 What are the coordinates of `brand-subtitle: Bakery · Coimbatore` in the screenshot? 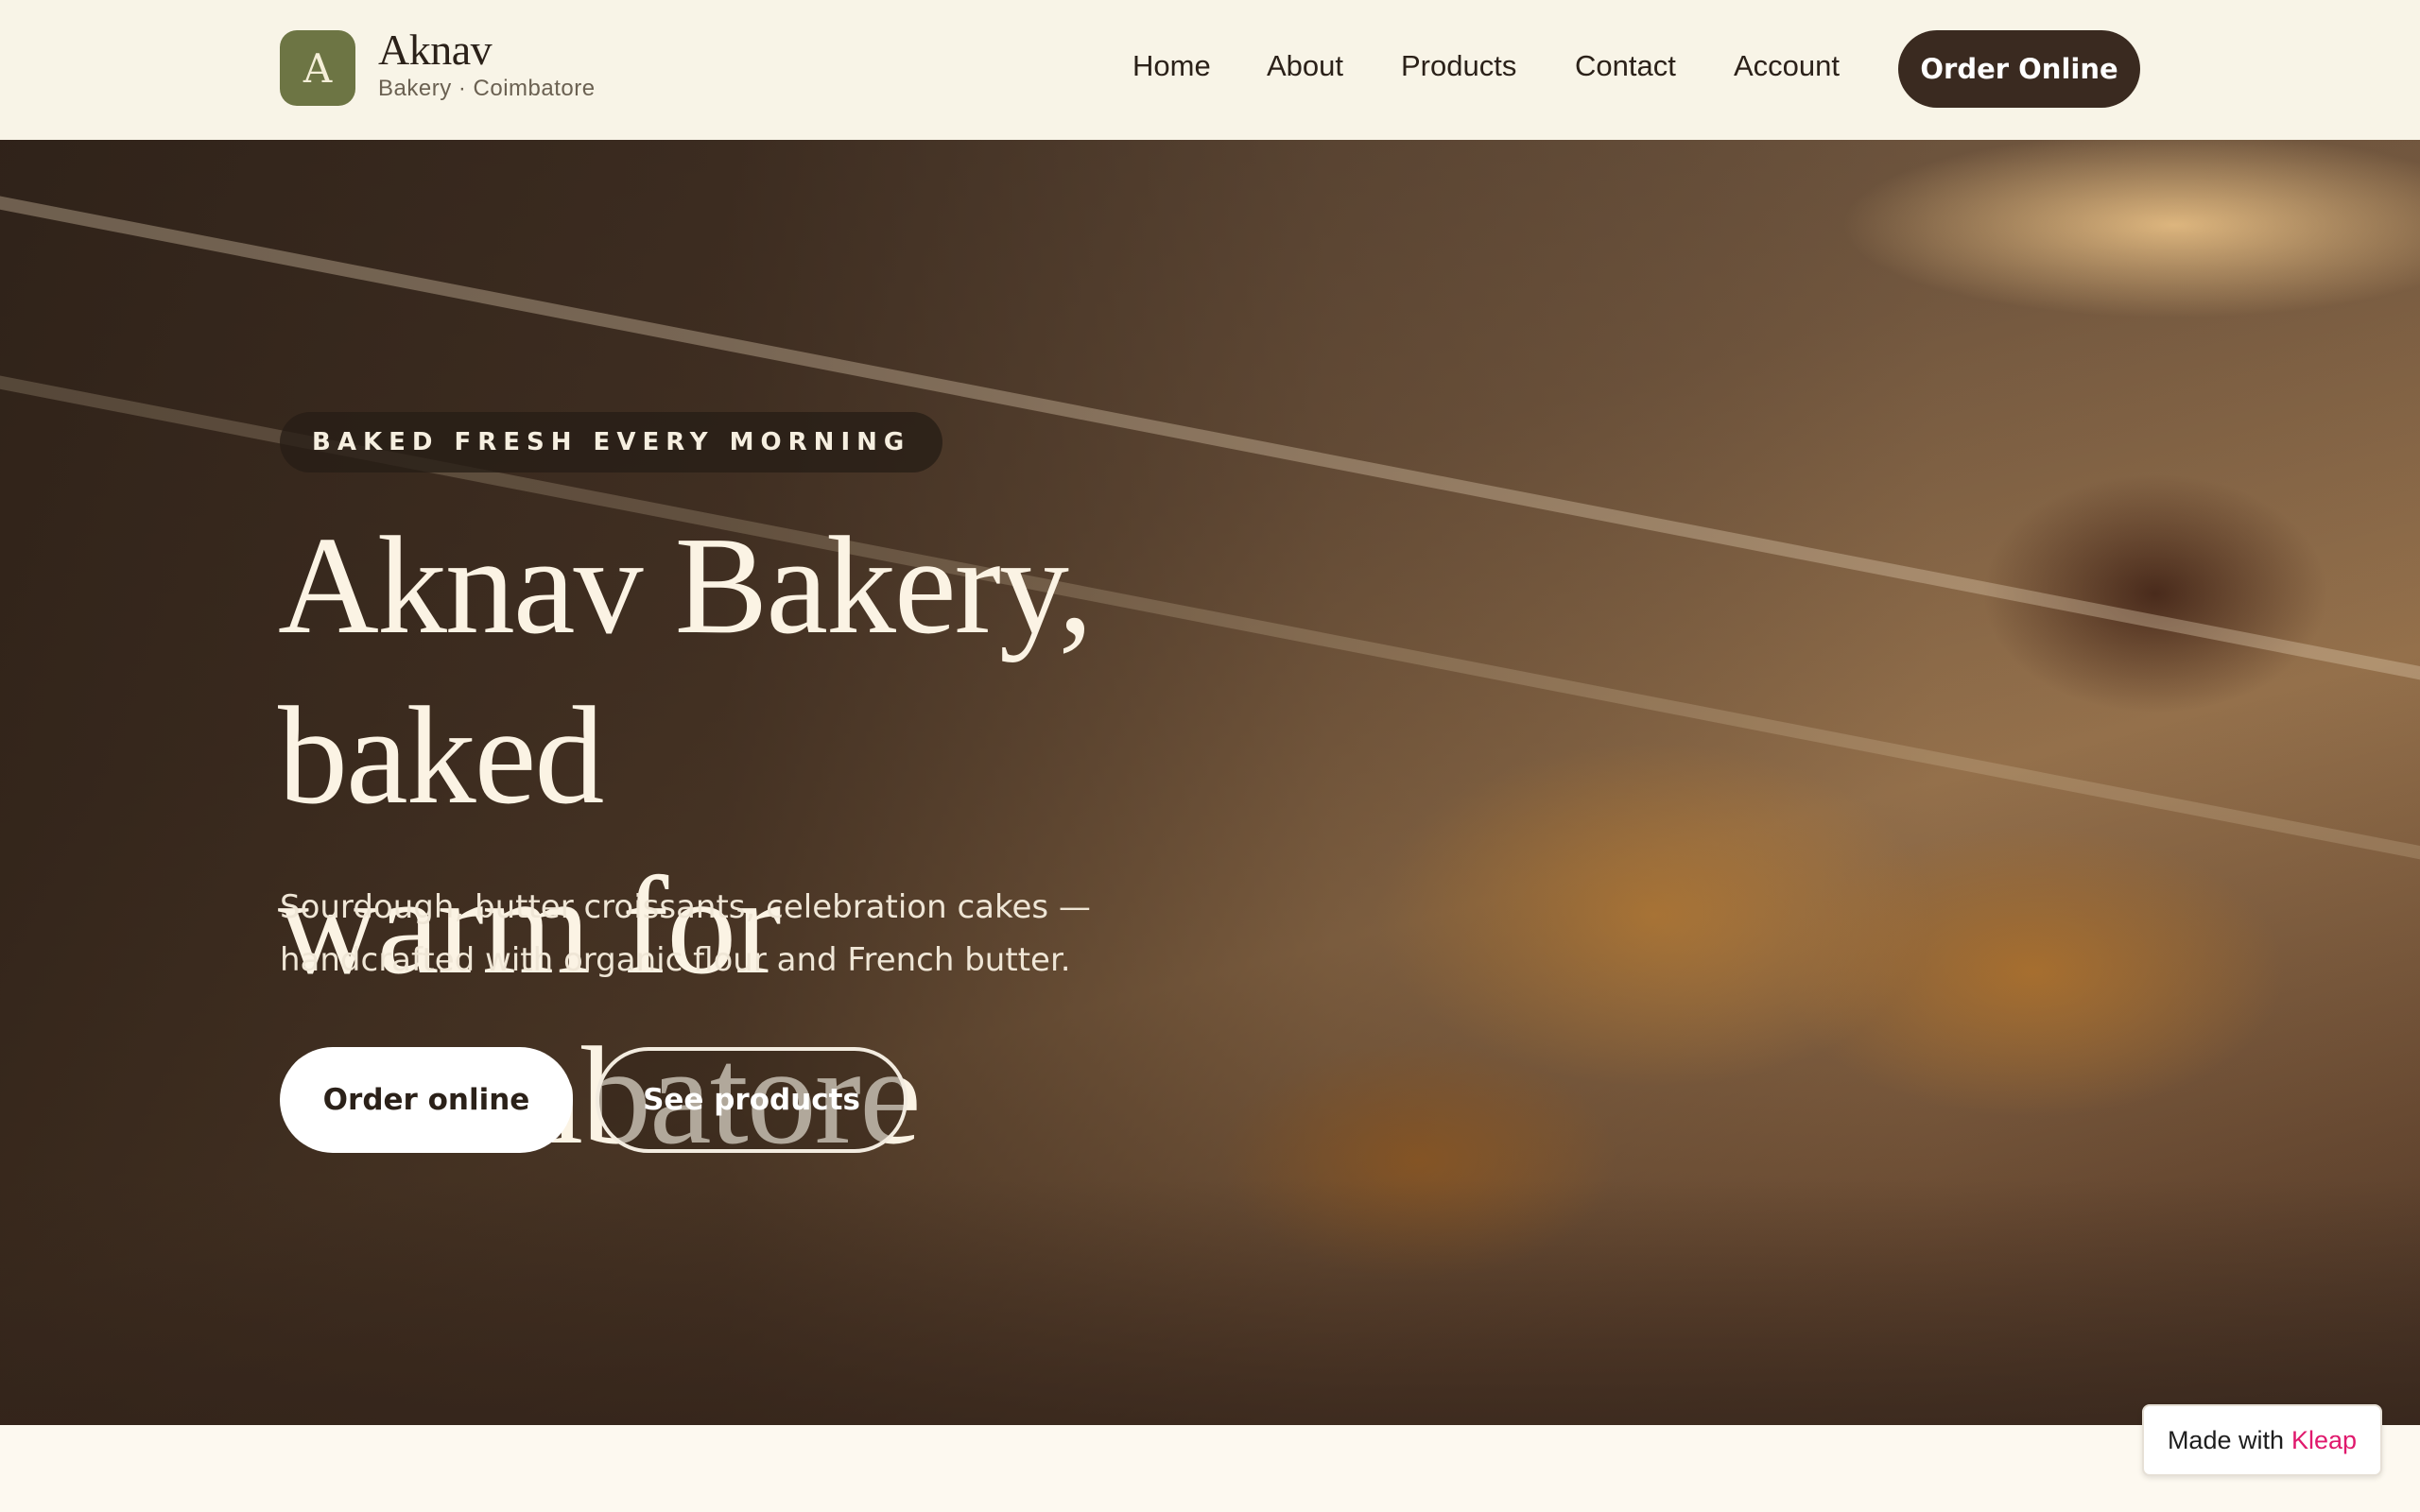 It's located at (487, 88).